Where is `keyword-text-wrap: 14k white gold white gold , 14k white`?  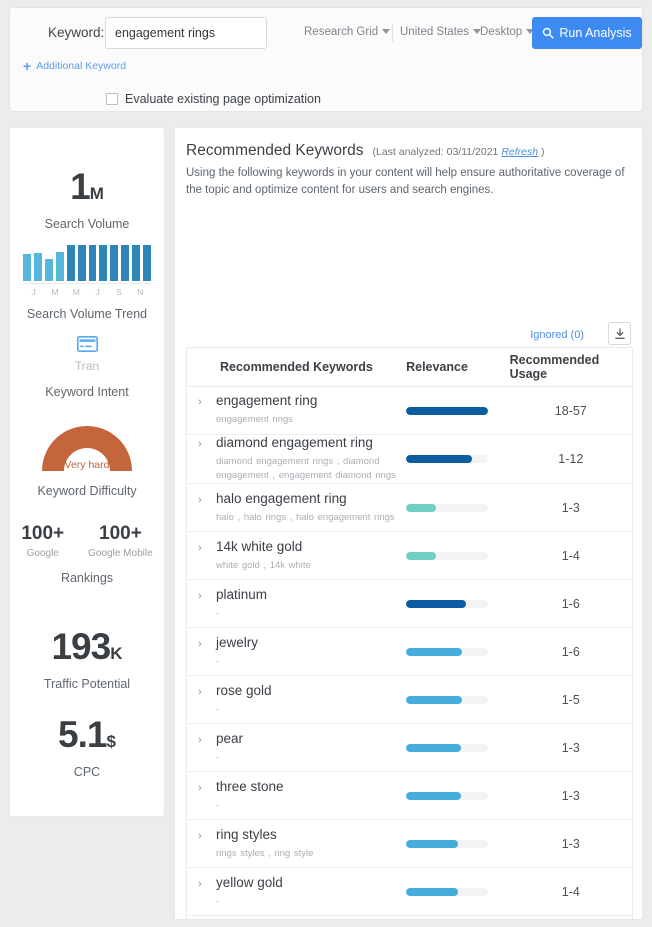 keyword-text-wrap: 14k white gold white gold , 14k white is located at coordinates (306, 556).